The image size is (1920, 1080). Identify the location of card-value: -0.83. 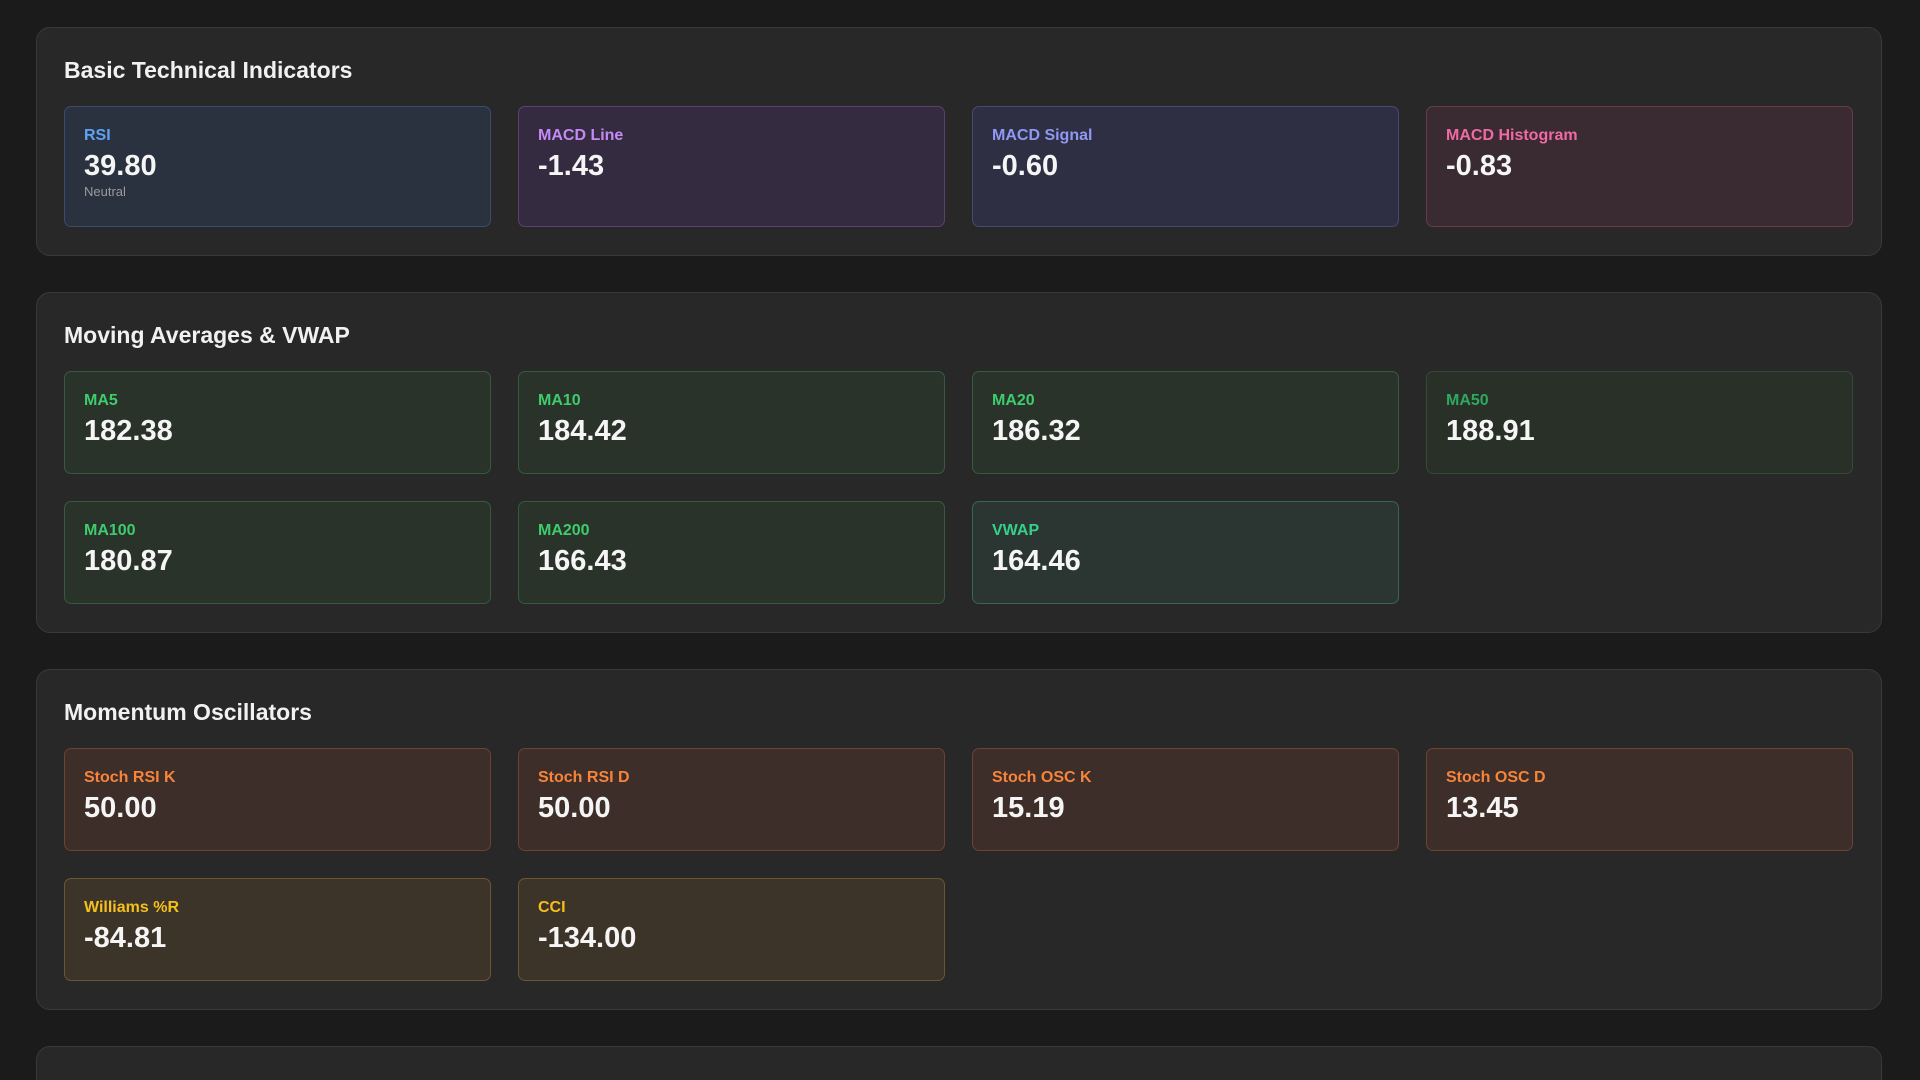
(1479, 166).